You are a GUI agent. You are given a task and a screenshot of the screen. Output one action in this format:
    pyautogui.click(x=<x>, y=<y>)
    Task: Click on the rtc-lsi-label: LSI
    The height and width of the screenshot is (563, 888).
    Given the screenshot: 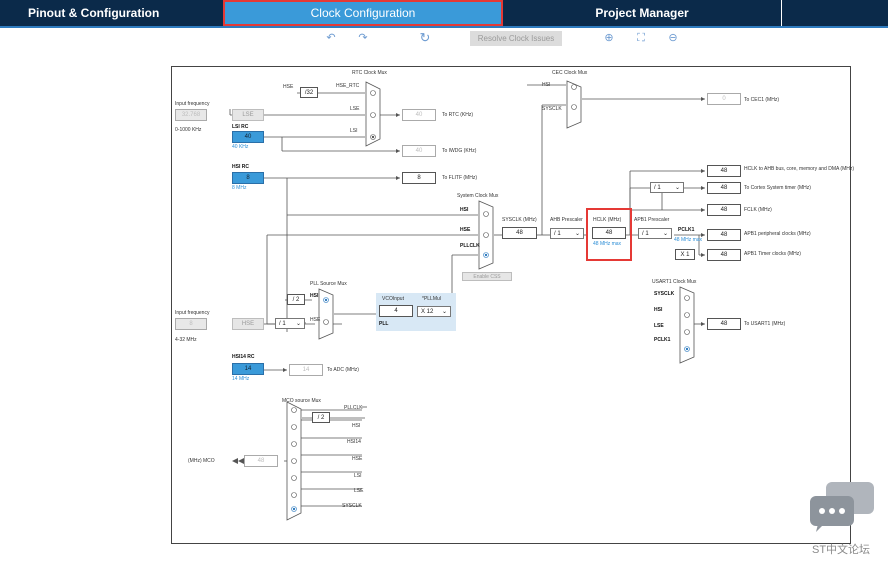 What is the action you would take?
    pyautogui.click(x=354, y=131)
    